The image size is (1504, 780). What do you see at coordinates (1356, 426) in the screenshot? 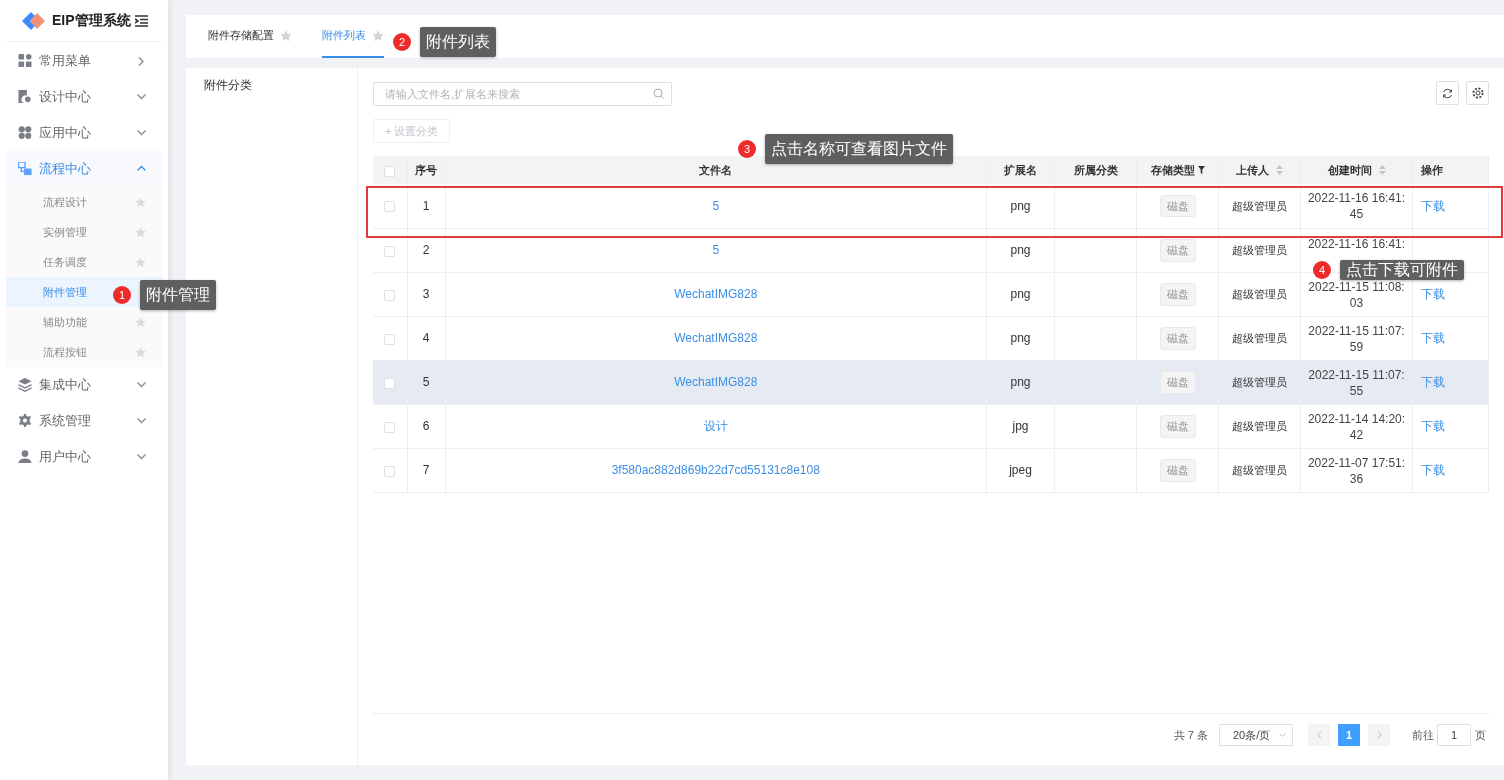
I see `table-cell: 2022-11-14 14:20:42` at bounding box center [1356, 426].